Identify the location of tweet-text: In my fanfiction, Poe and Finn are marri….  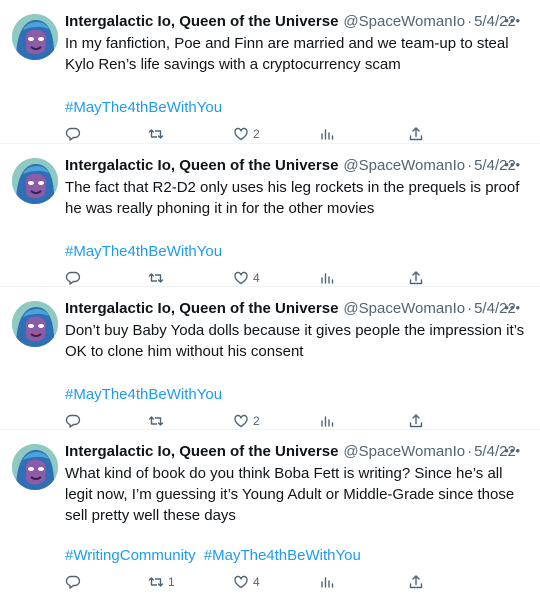
(287, 54).